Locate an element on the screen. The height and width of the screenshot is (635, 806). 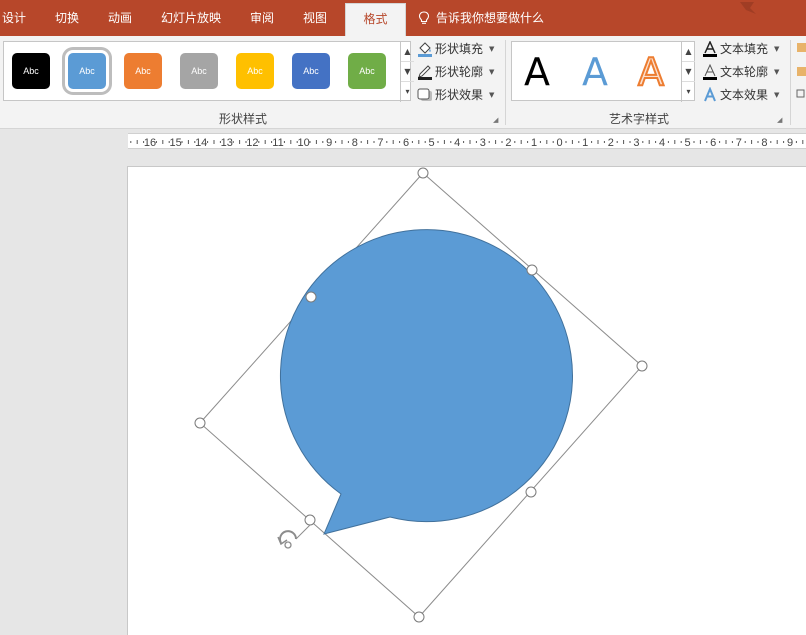
wordart-down-button: ▼ is located at coordinates (688, 72).